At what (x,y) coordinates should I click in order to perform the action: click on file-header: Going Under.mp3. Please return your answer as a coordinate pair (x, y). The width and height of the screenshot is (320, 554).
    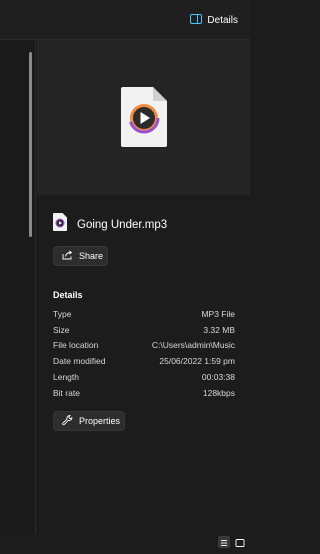
    Looking at the image, I should click on (110, 224).